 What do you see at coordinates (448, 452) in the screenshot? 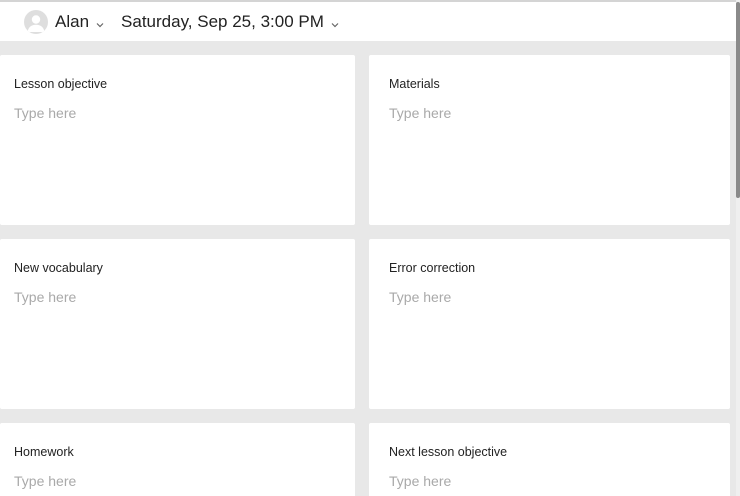
I see `card-title: Next lesson objective` at bounding box center [448, 452].